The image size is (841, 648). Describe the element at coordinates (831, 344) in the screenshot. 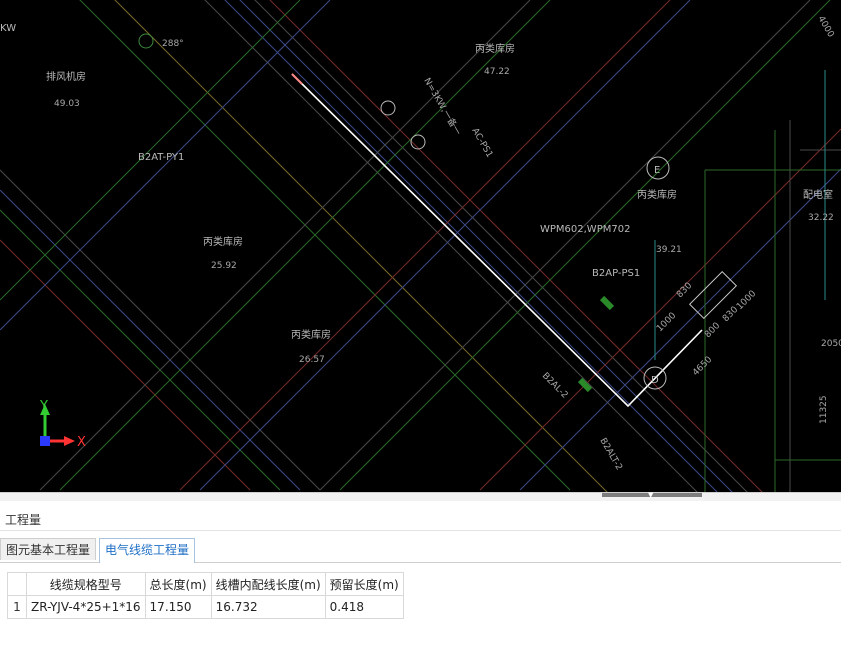

I see `label-dim-2050: 2050` at that location.